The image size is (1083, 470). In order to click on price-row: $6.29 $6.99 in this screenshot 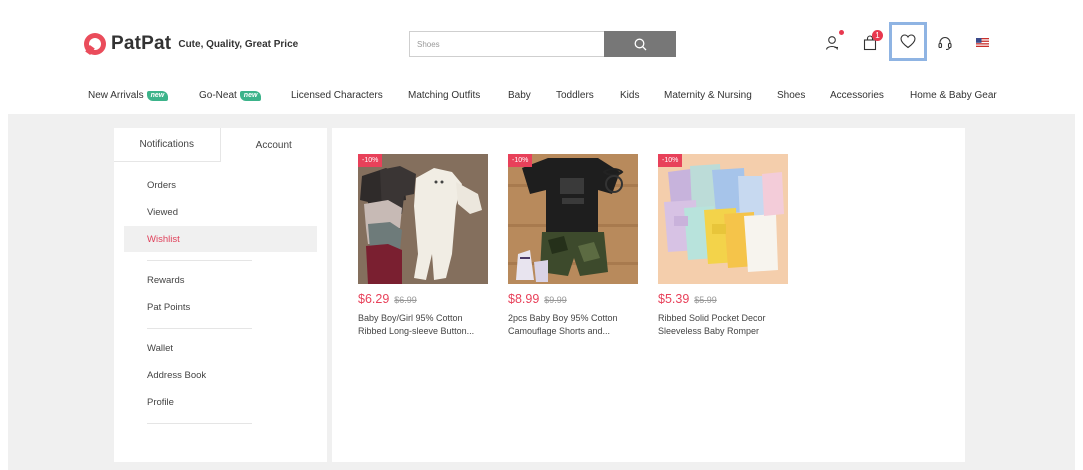, I will do `click(387, 299)`.